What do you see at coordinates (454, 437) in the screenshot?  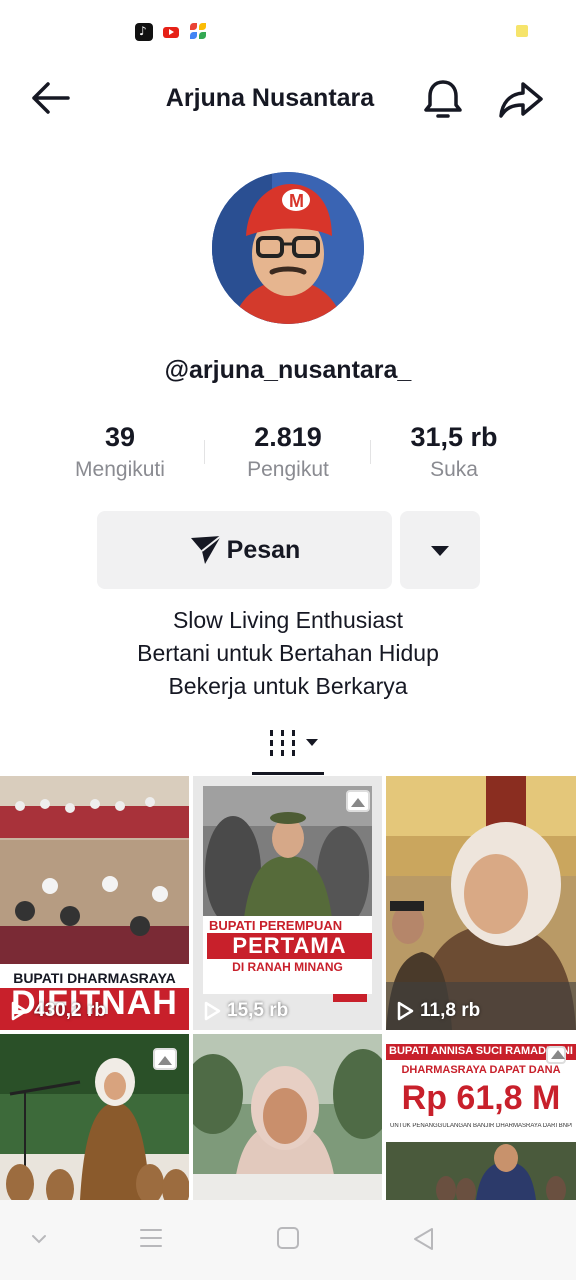 I see `stat-likes-value: 31,5 rb` at bounding box center [454, 437].